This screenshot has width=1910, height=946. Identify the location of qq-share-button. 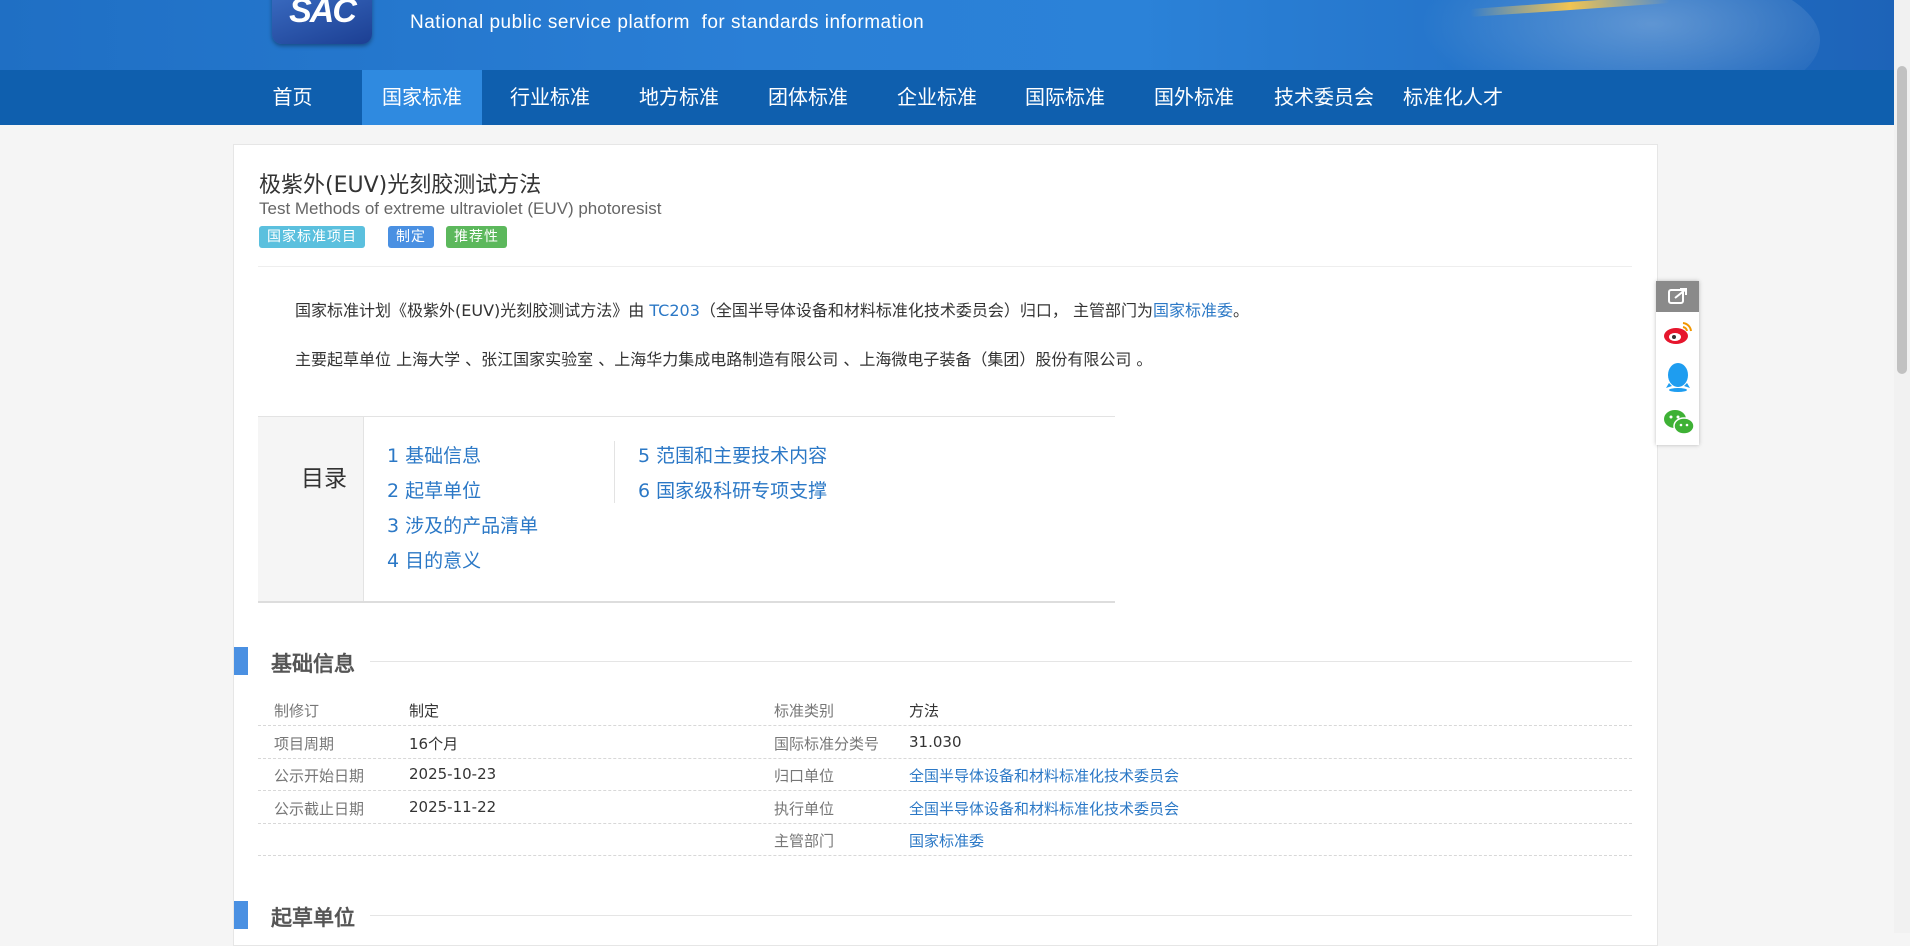
(1678, 376).